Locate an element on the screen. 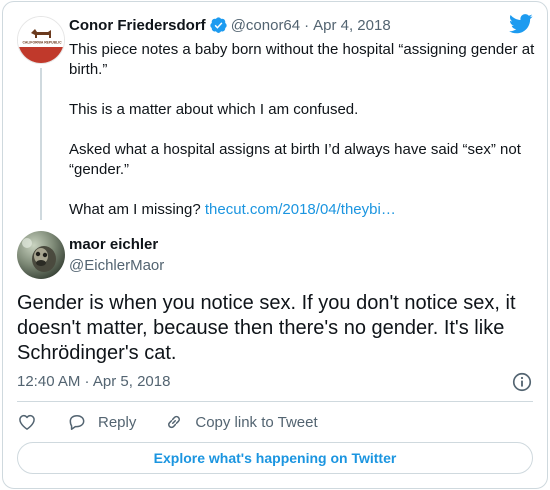 This screenshot has width=550, height=490. parent-avatar: CALIFORNIA REPUBLIC is located at coordinates (41, 40).